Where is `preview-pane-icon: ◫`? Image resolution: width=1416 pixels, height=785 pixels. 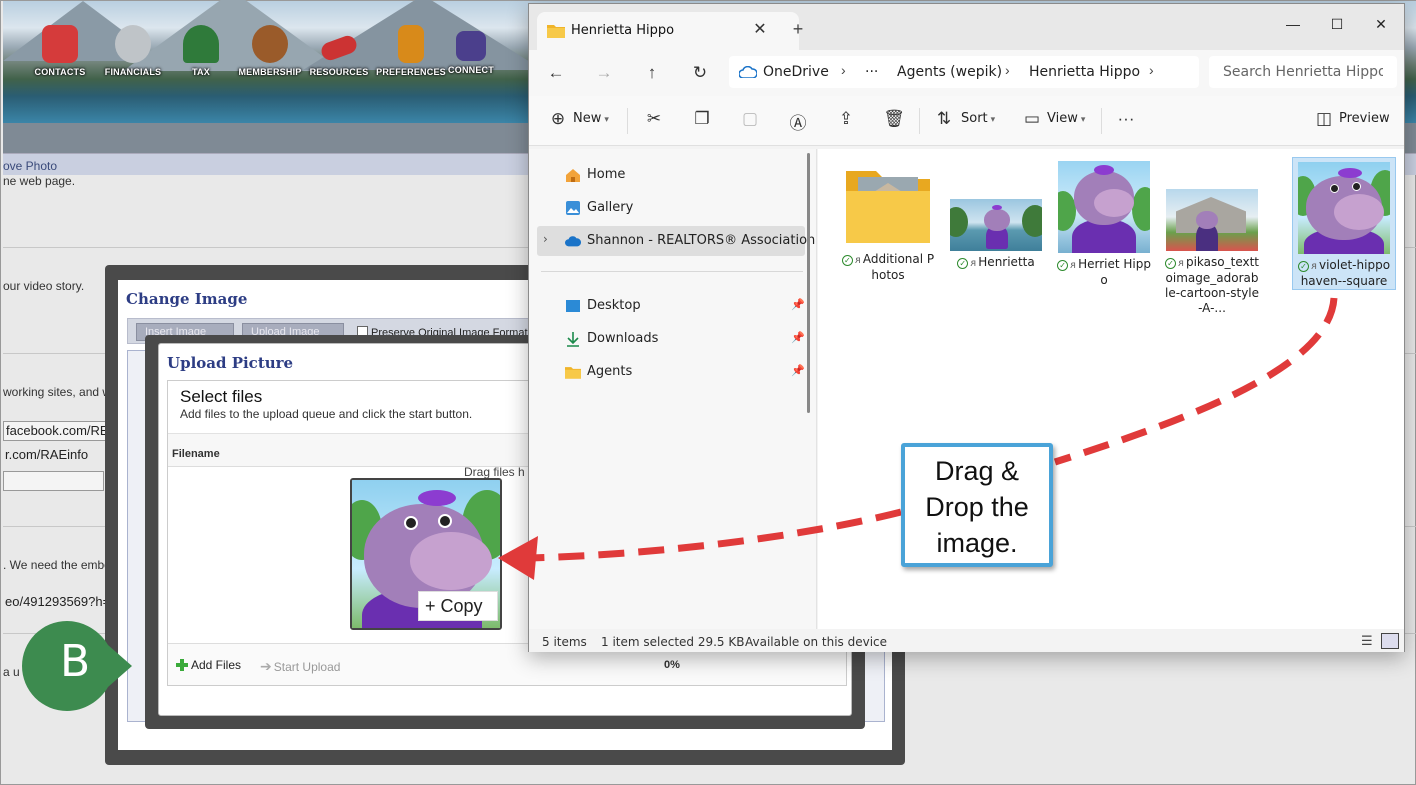
preview-pane-icon: ◫ is located at coordinates (1324, 118).